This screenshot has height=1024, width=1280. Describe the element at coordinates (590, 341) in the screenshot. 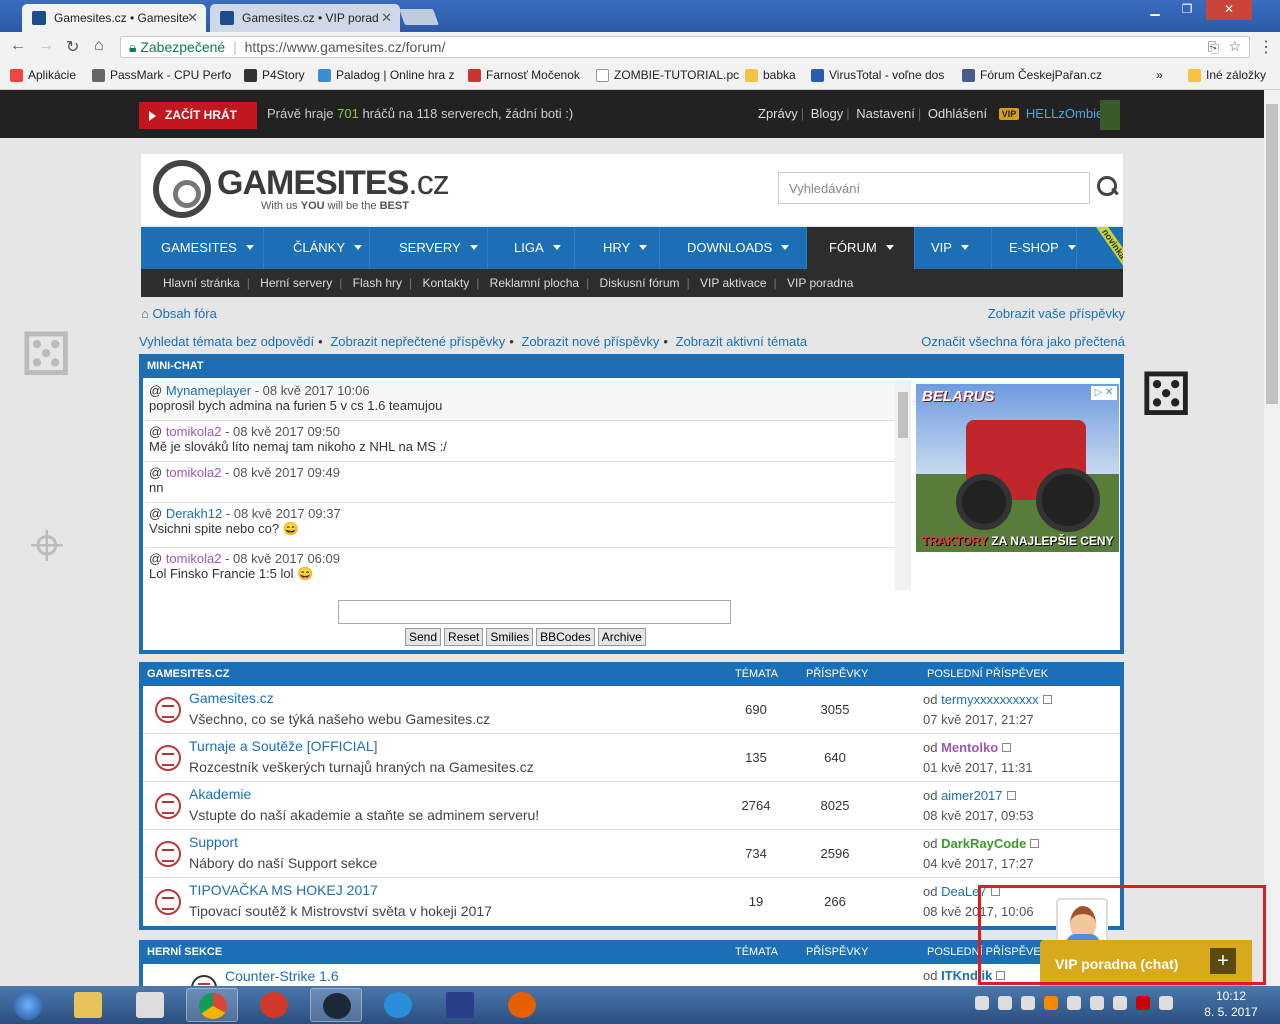

I see `quicklink: Zobrazit nové příspěvky` at that location.